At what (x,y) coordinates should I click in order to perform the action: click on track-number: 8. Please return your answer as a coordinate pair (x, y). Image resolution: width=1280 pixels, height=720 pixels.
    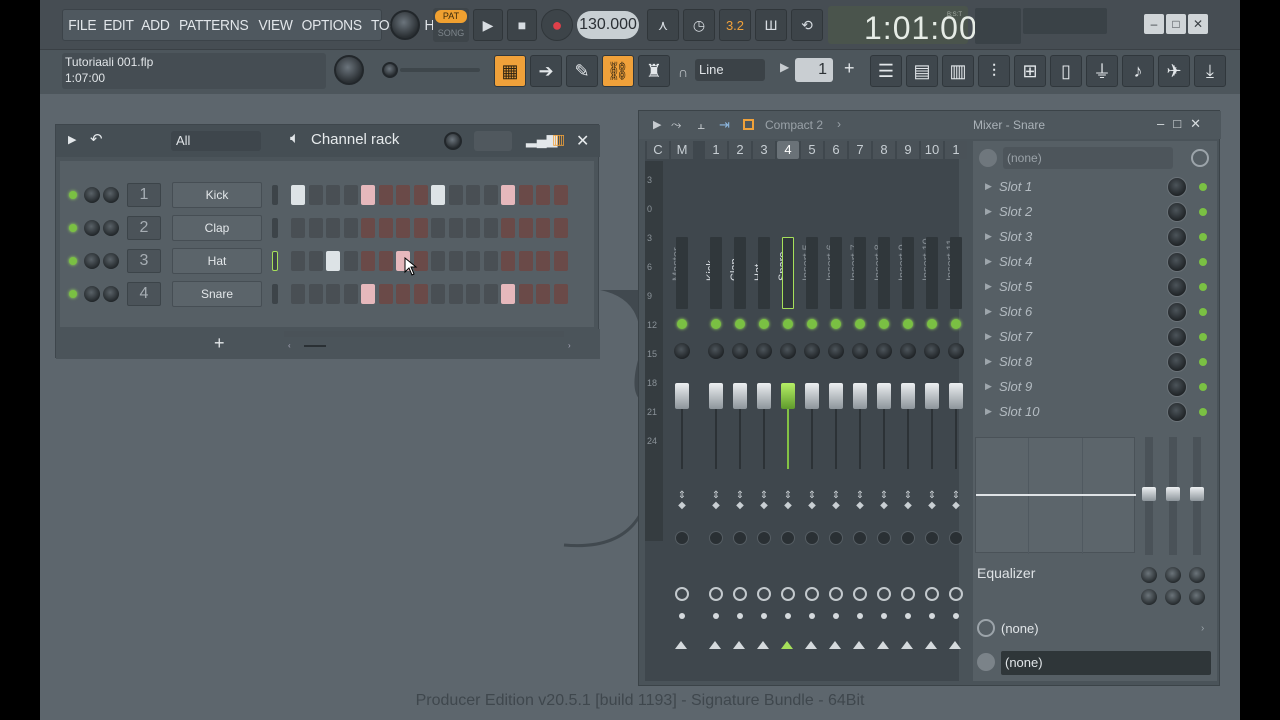
    Looking at the image, I should click on (884, 150).